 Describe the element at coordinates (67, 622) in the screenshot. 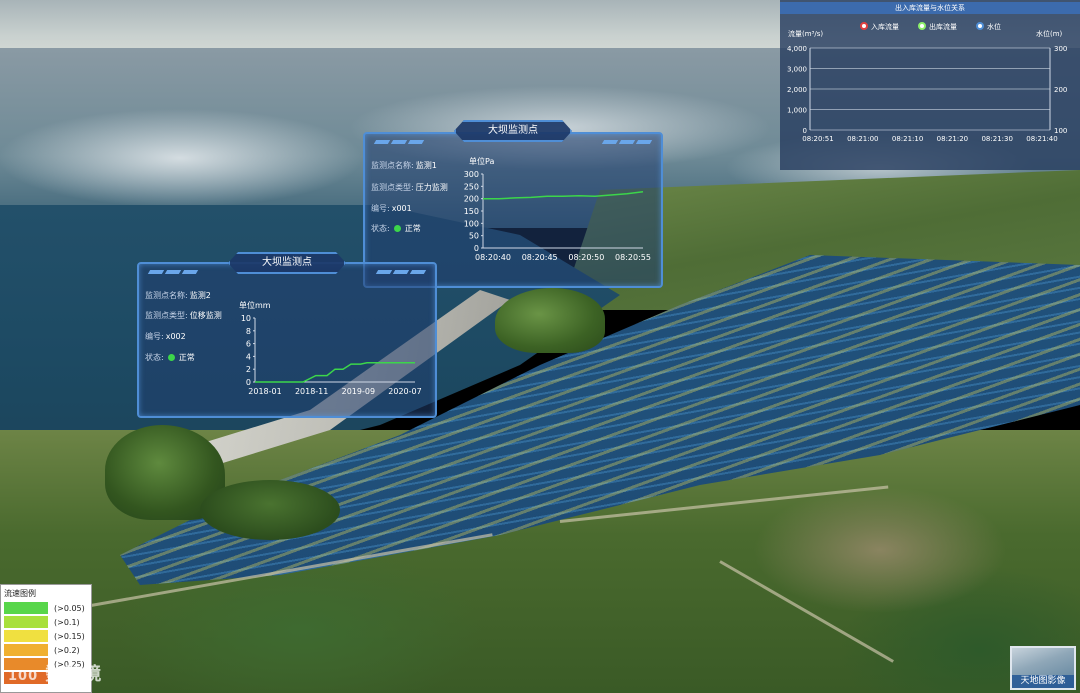

I see `legend-label: (>0.1)` at that location.